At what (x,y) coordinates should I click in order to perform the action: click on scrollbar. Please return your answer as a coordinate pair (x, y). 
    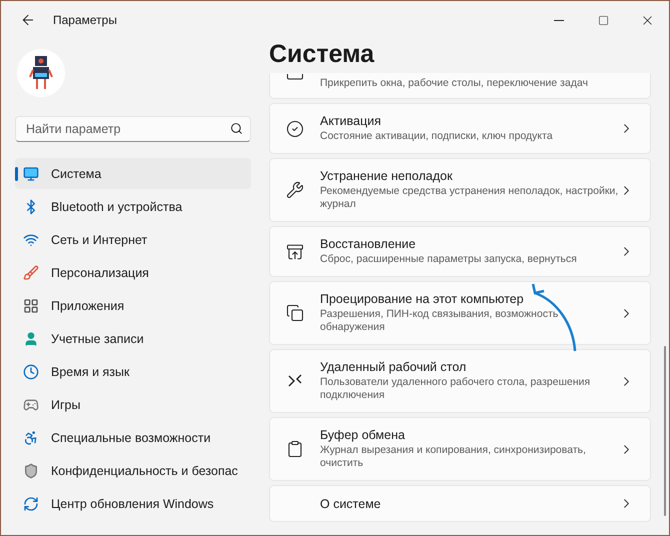
    Looking at the image, I should click on (665, 431).